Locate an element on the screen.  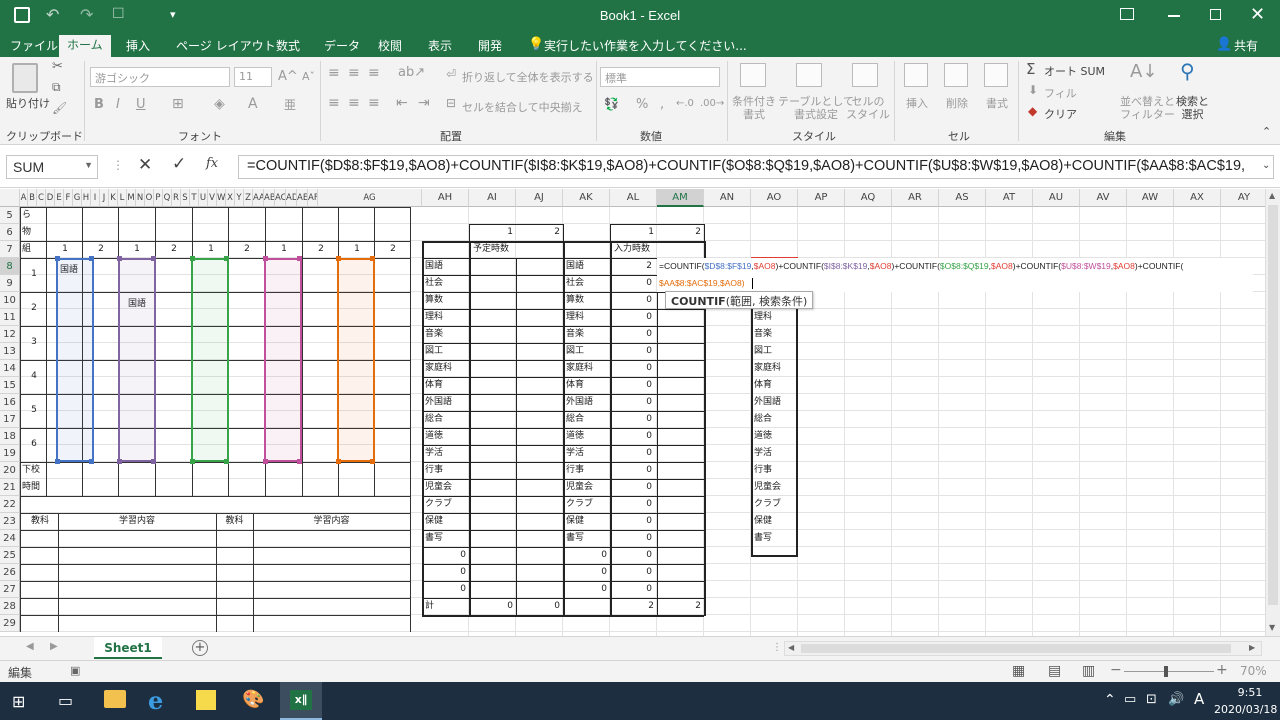
row-header: 29 is located at coordinates (10, 623).